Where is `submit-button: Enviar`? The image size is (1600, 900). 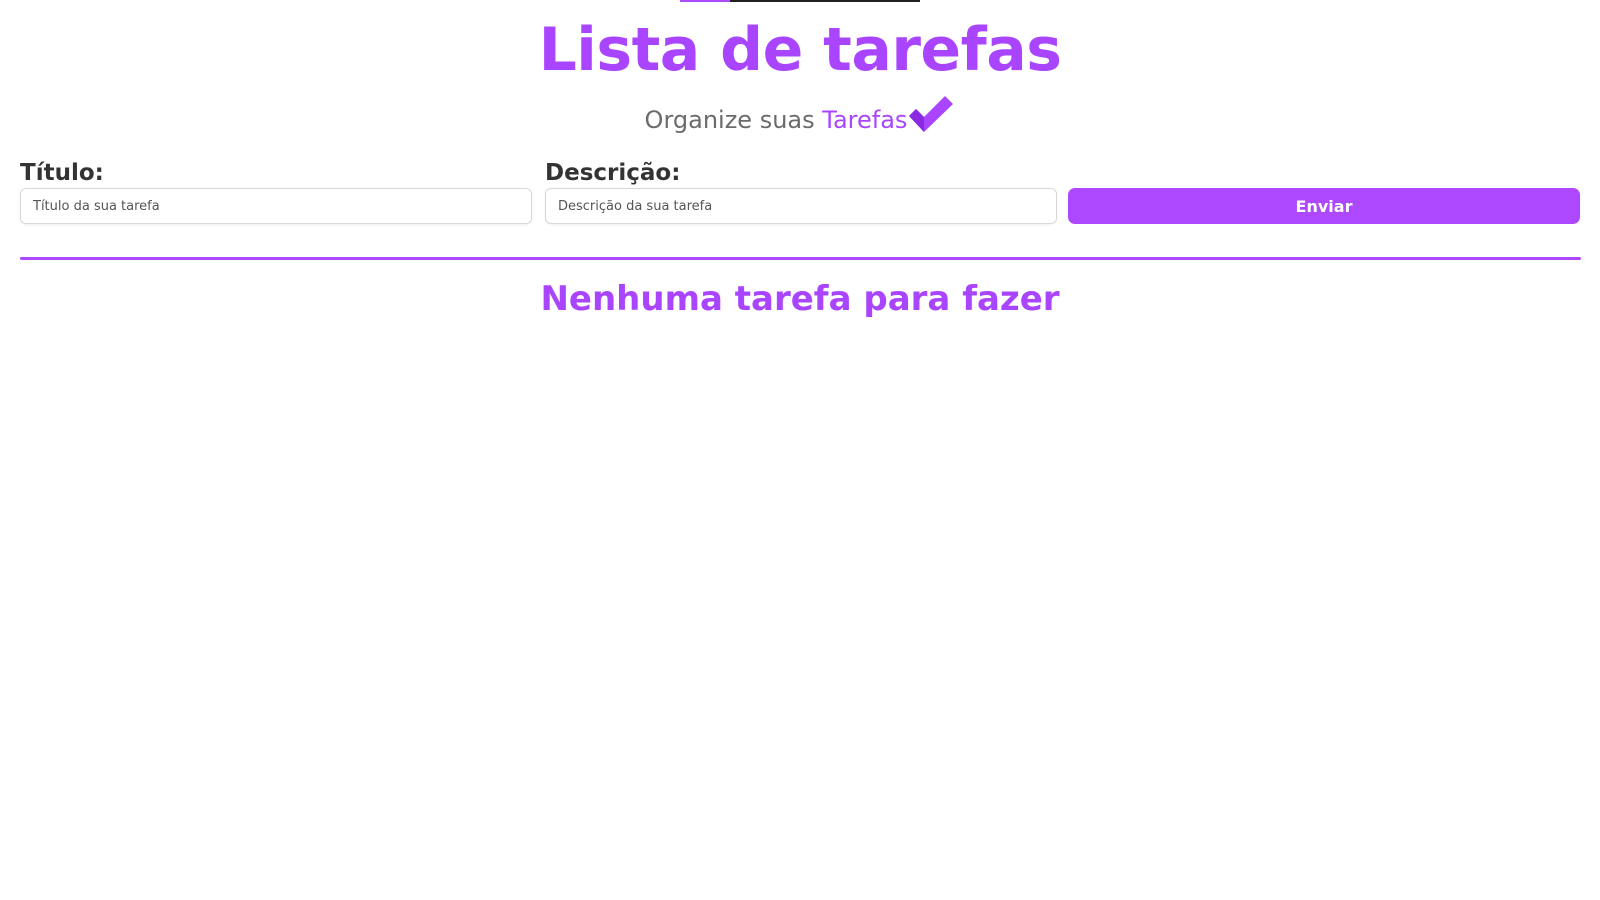
submit-button: Enviar is located at coordinates (1324, 206).